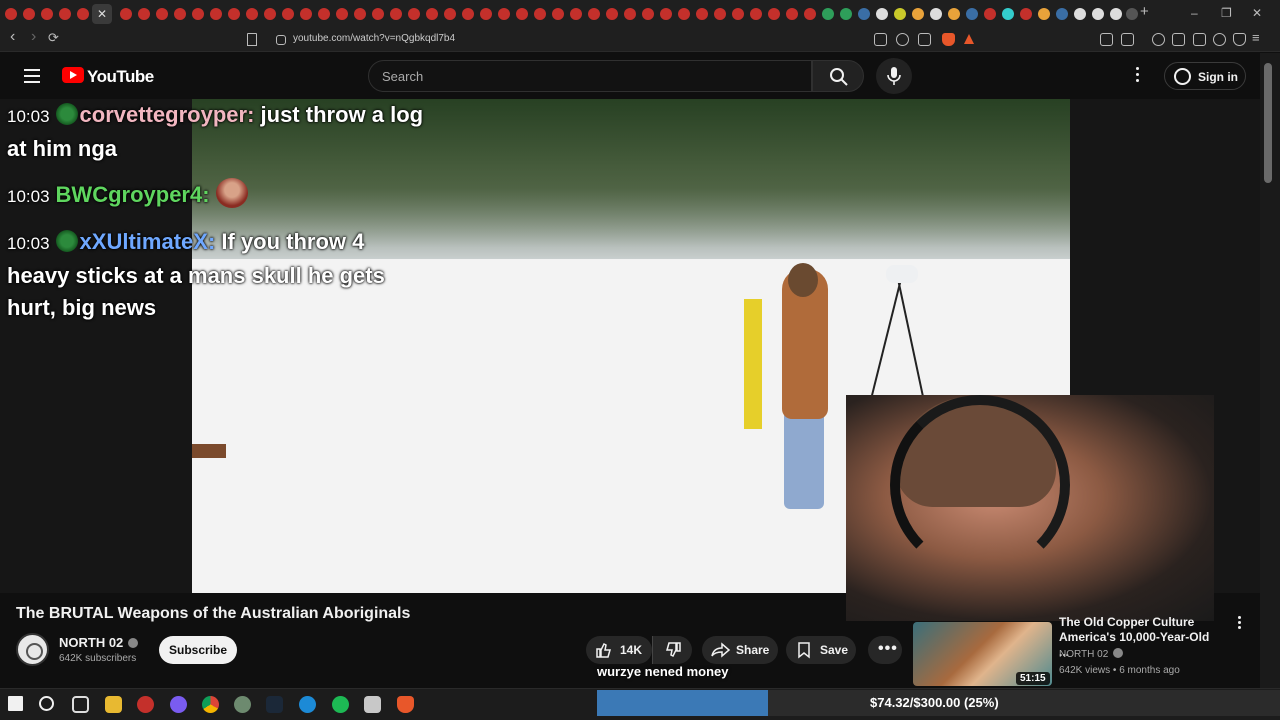  What do you see at coordinates (80, 704) in the screenshot?
I see `task-view-icon` at bounding box center [80, 704].